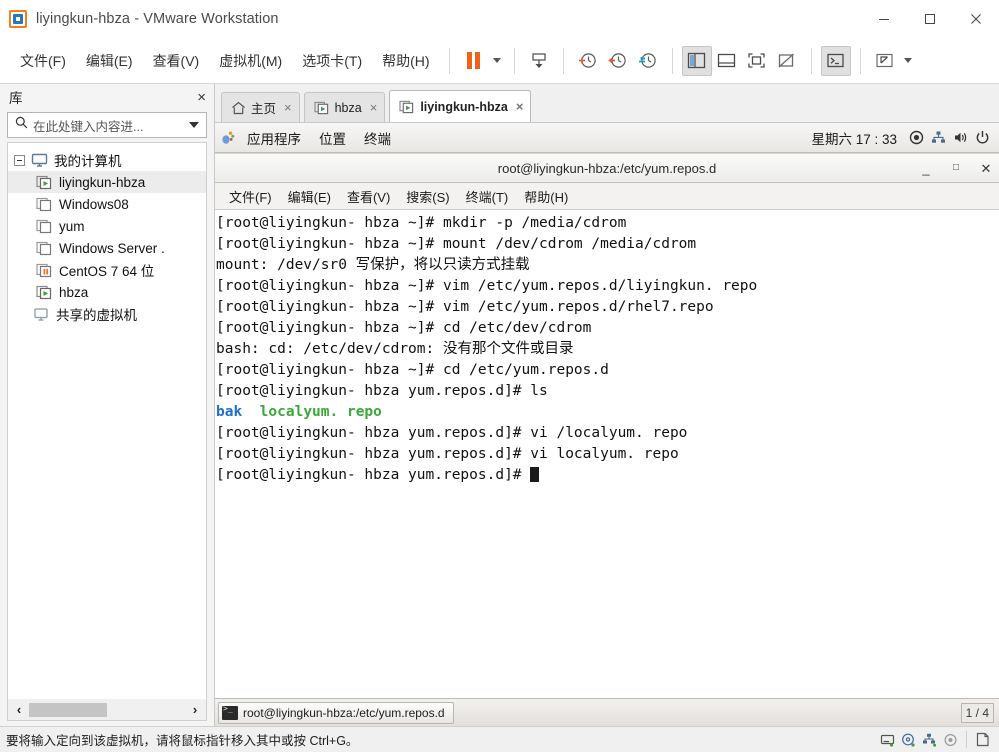 This screenshot has height=752, width=999. I want to click on suspend-button, so click(474, 61).